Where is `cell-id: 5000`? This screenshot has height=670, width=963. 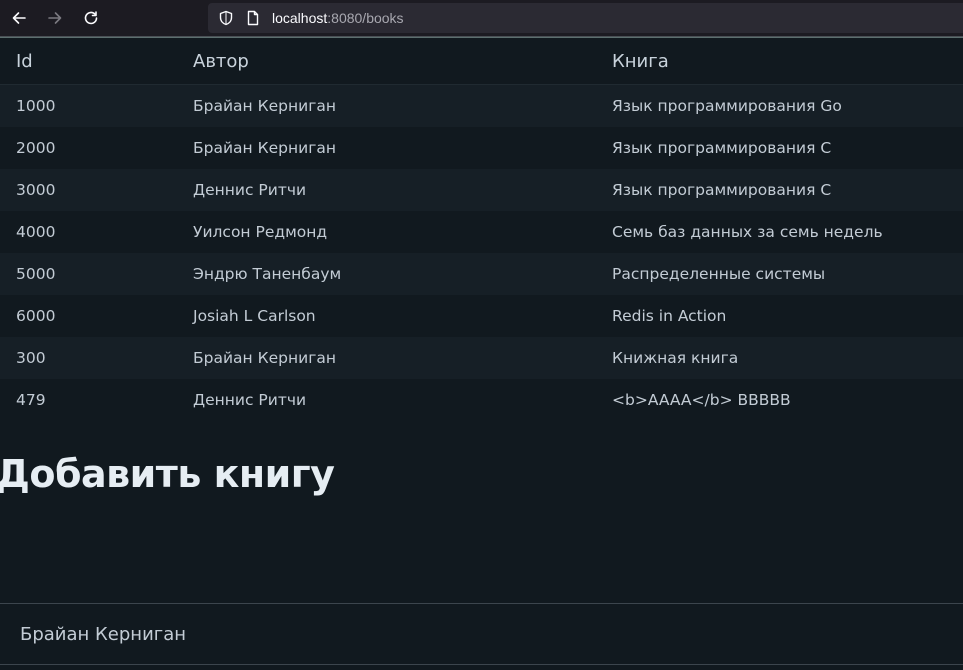
cell-id: 5000 is located at coordinates (96, 274).